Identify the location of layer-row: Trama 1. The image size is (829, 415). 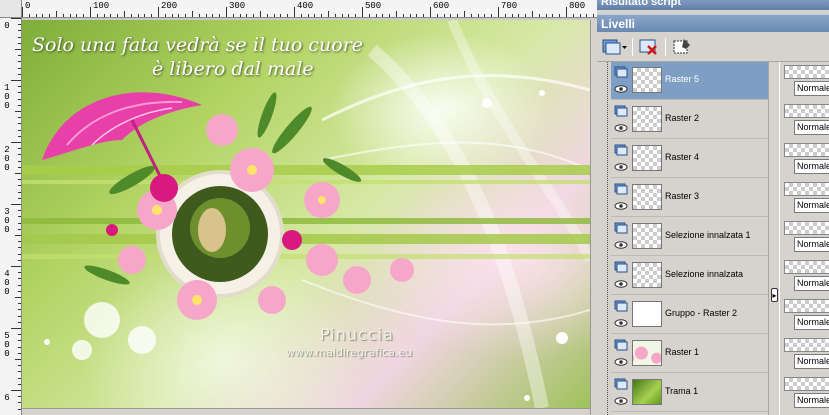
(689, 393).